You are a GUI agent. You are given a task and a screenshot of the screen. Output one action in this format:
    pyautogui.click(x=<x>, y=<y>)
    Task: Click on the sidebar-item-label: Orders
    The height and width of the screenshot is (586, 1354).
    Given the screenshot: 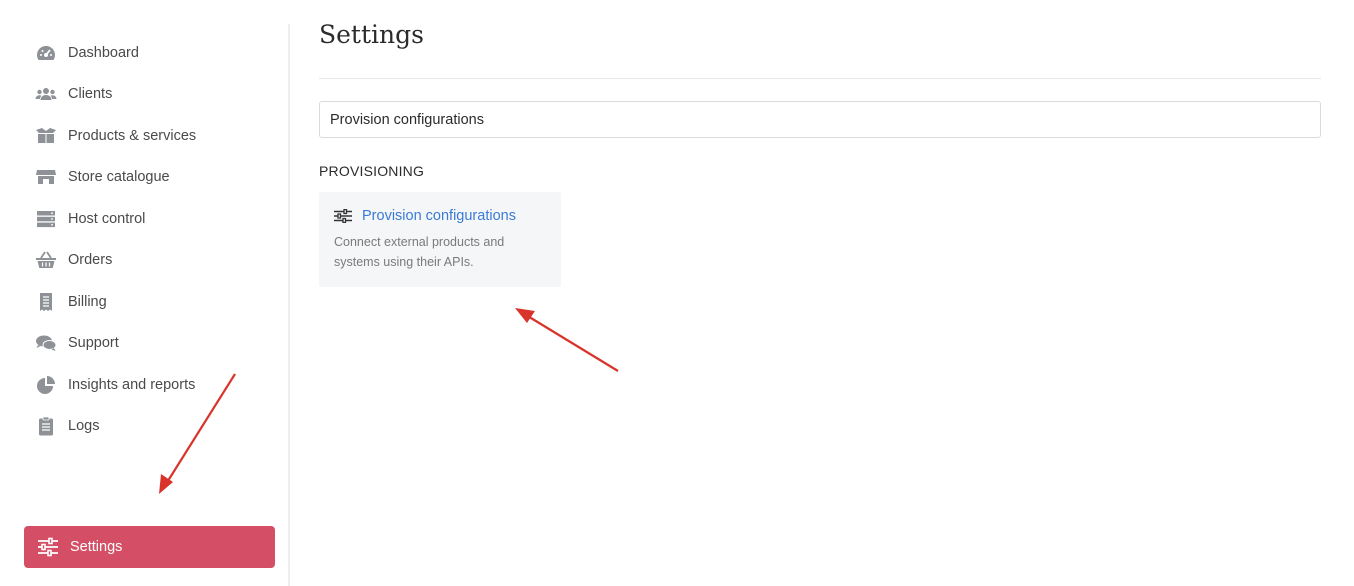 What is the action you would take?
    pyautogui.click(x=90, y=260)
    